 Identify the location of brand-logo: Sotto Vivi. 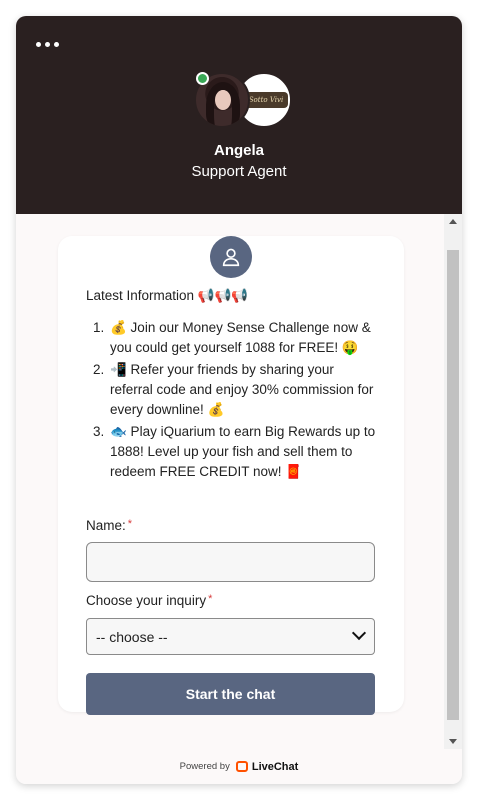
(266, 100).